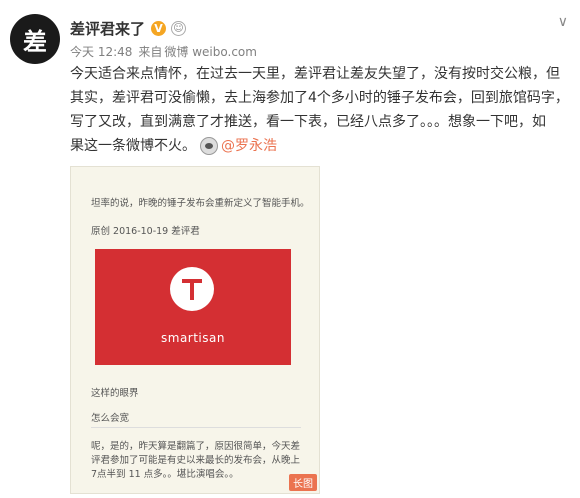 Image resolution: width=580 pixels, height=498 pixels. Describe the element at coordinates (209, 146) in the screenshot. I see `mention-face-icon` at that location.